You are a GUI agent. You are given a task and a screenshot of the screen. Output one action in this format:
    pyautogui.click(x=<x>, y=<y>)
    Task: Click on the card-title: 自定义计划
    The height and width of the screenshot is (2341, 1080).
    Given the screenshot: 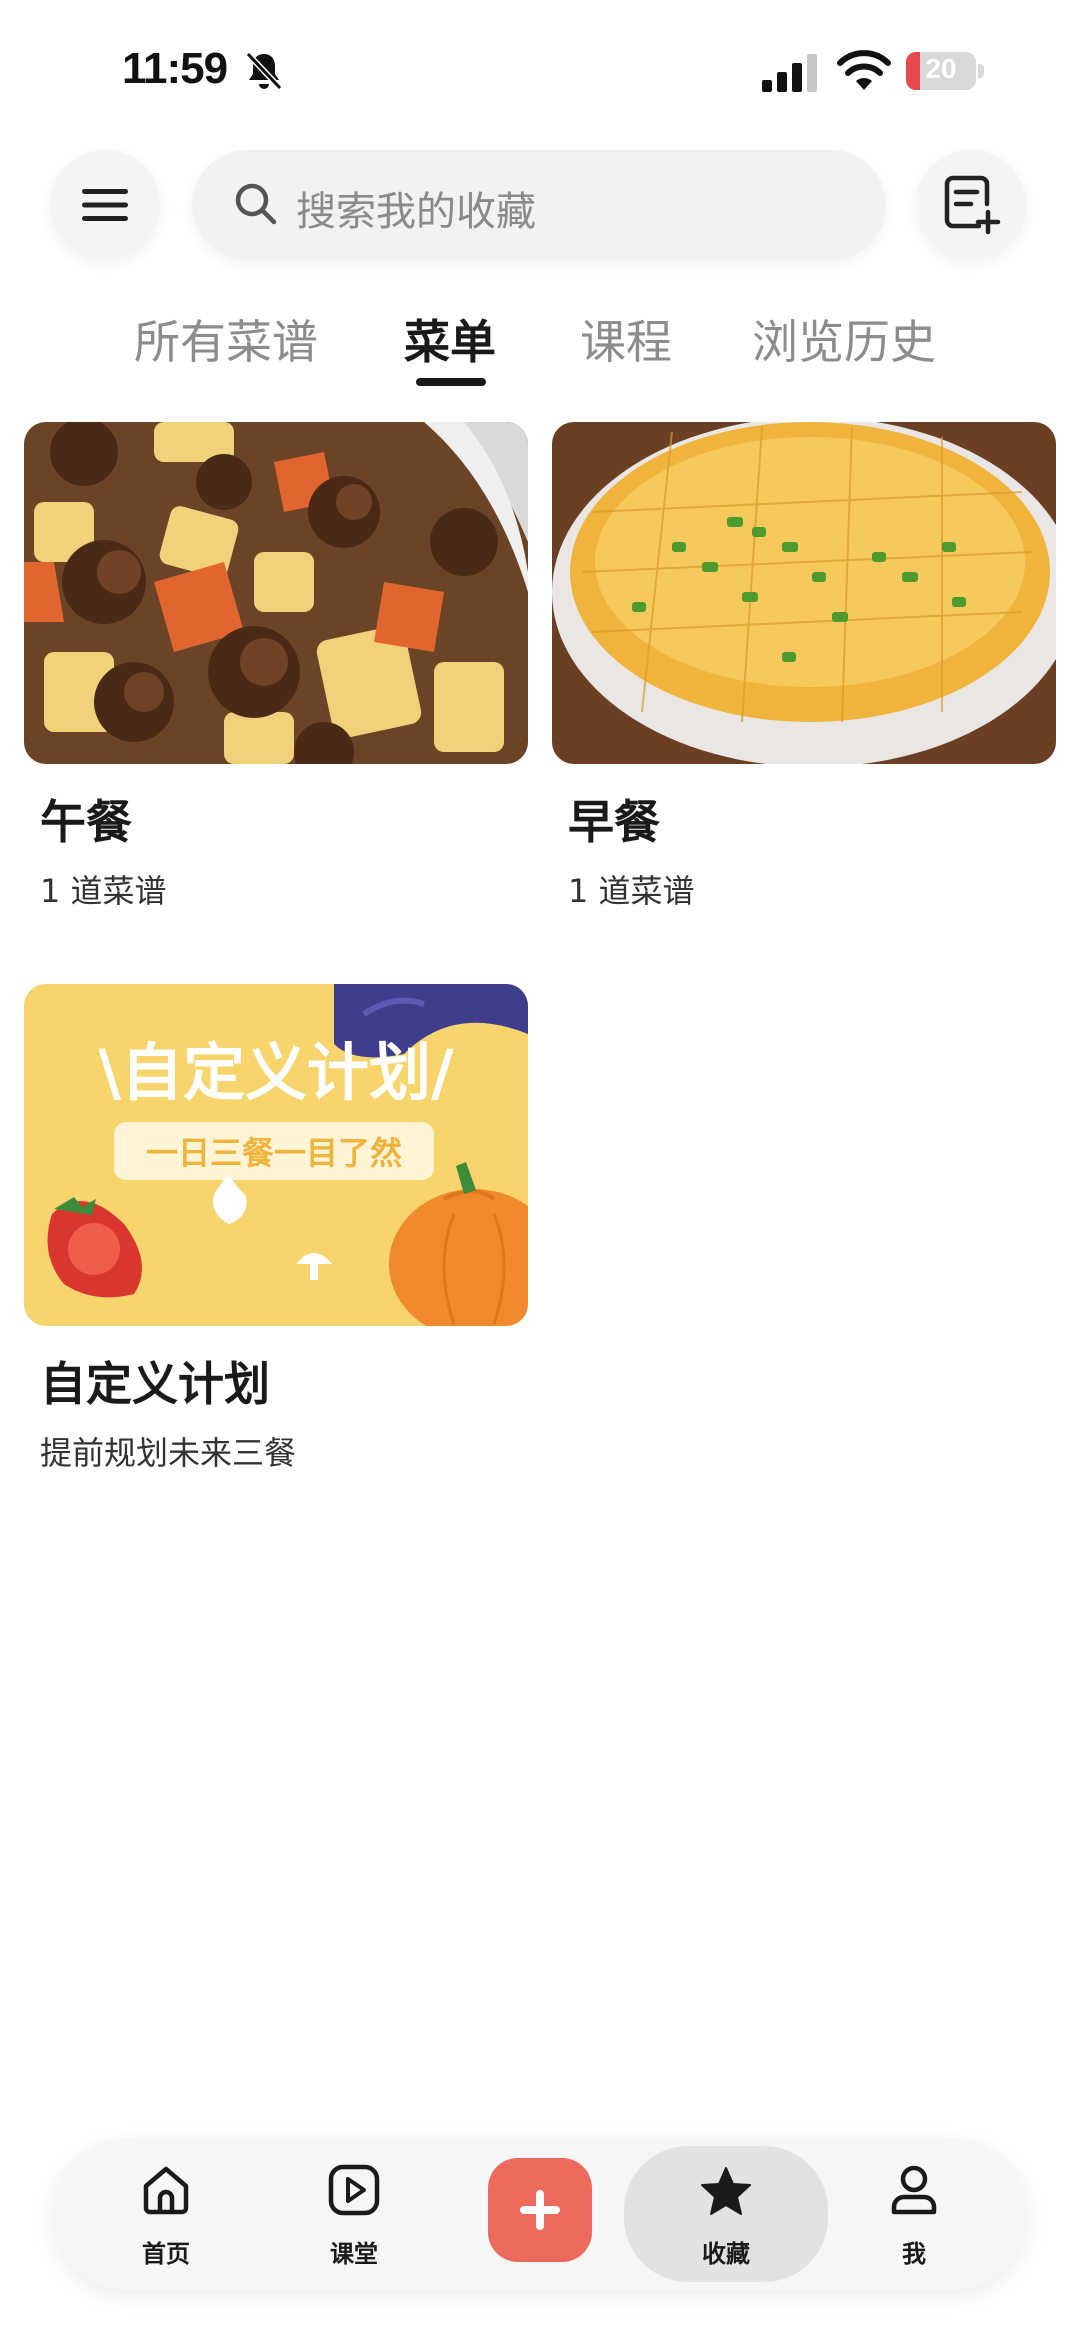 What is the action you would take?
    pyautogui.click(x=155, y=1384)
    